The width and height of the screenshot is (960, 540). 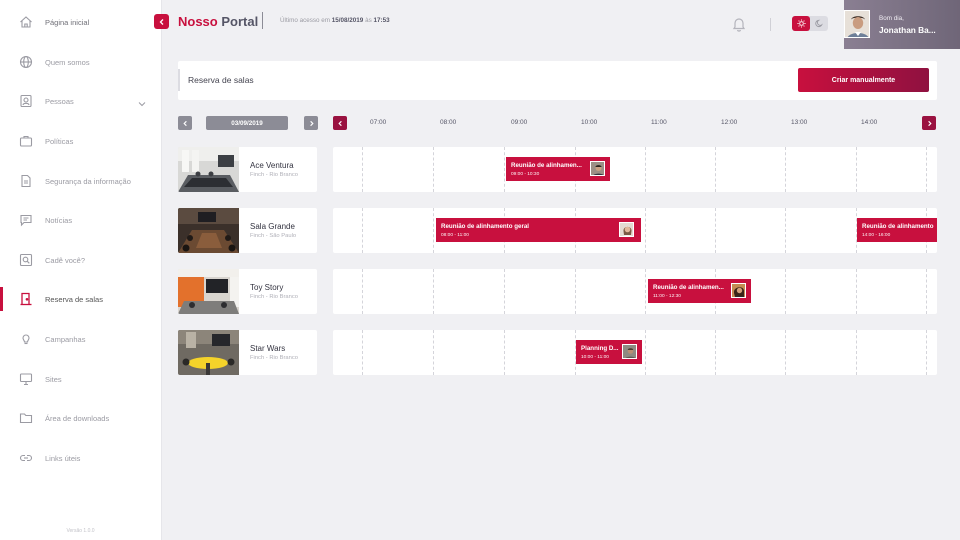 I want to click on sidebar-item-seguranca: Segurança da informação, so click(x=80, y=181).